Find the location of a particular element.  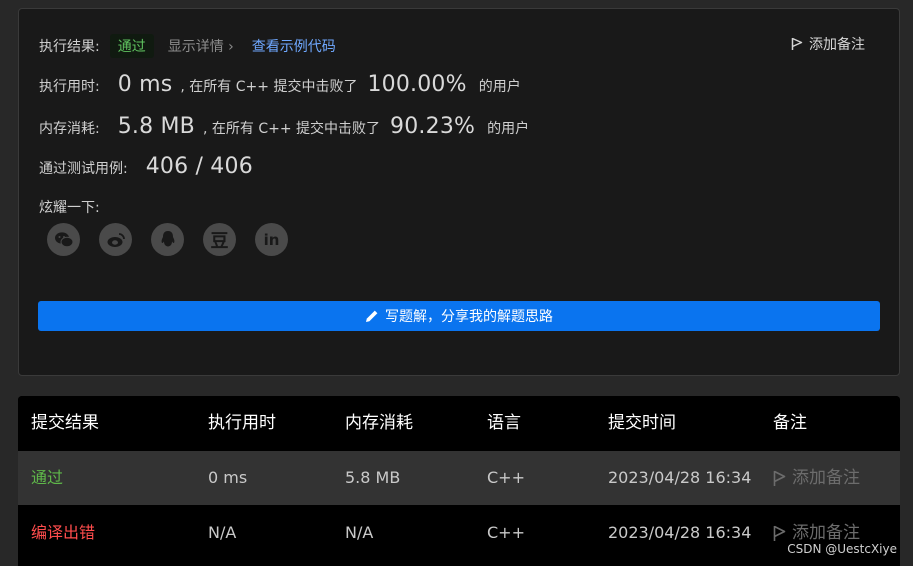

table-row: 编译出错 N/A N/A C++ 2023/04/28 16:34 添加备注 is located at coordinates (459, 533).